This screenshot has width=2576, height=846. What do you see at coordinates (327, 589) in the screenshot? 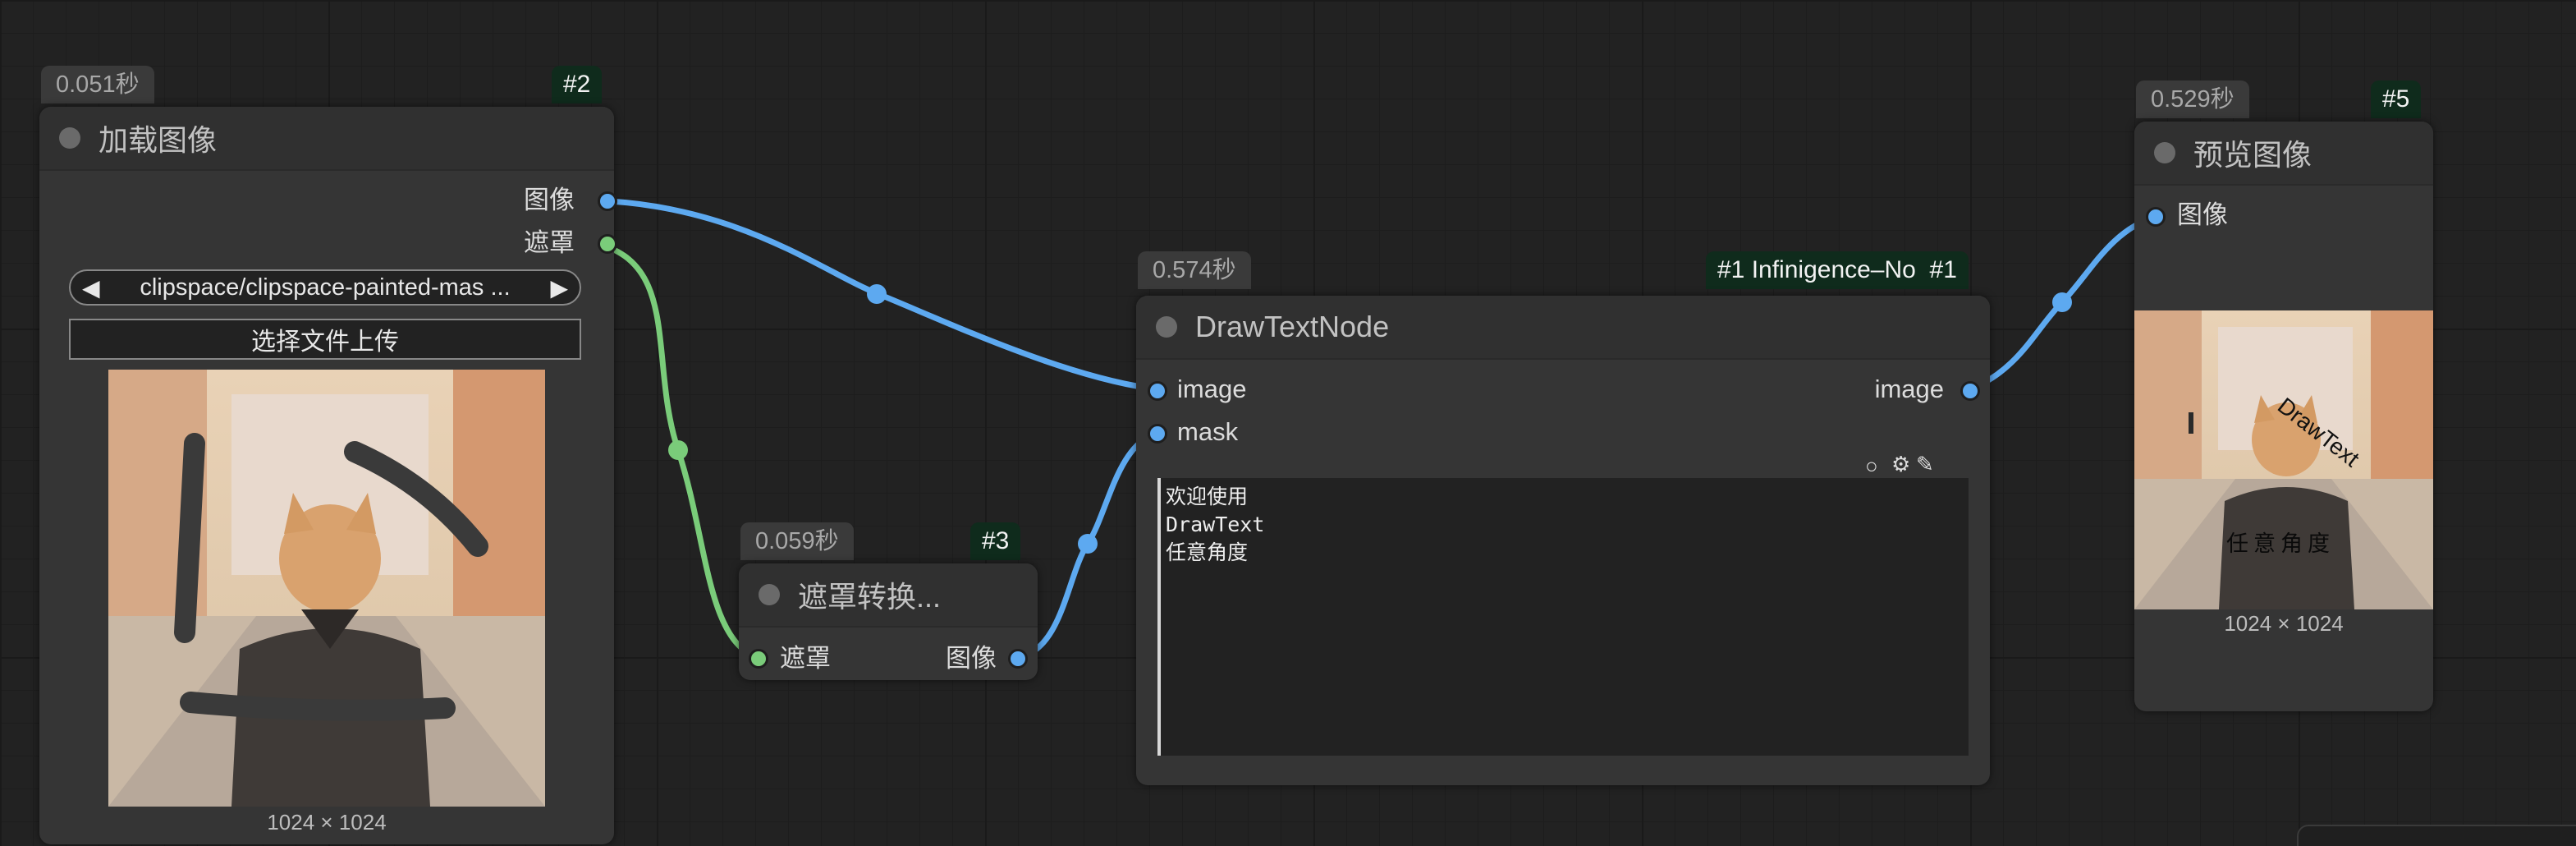
I see `loaded-image` at bounding box center [327, 589].